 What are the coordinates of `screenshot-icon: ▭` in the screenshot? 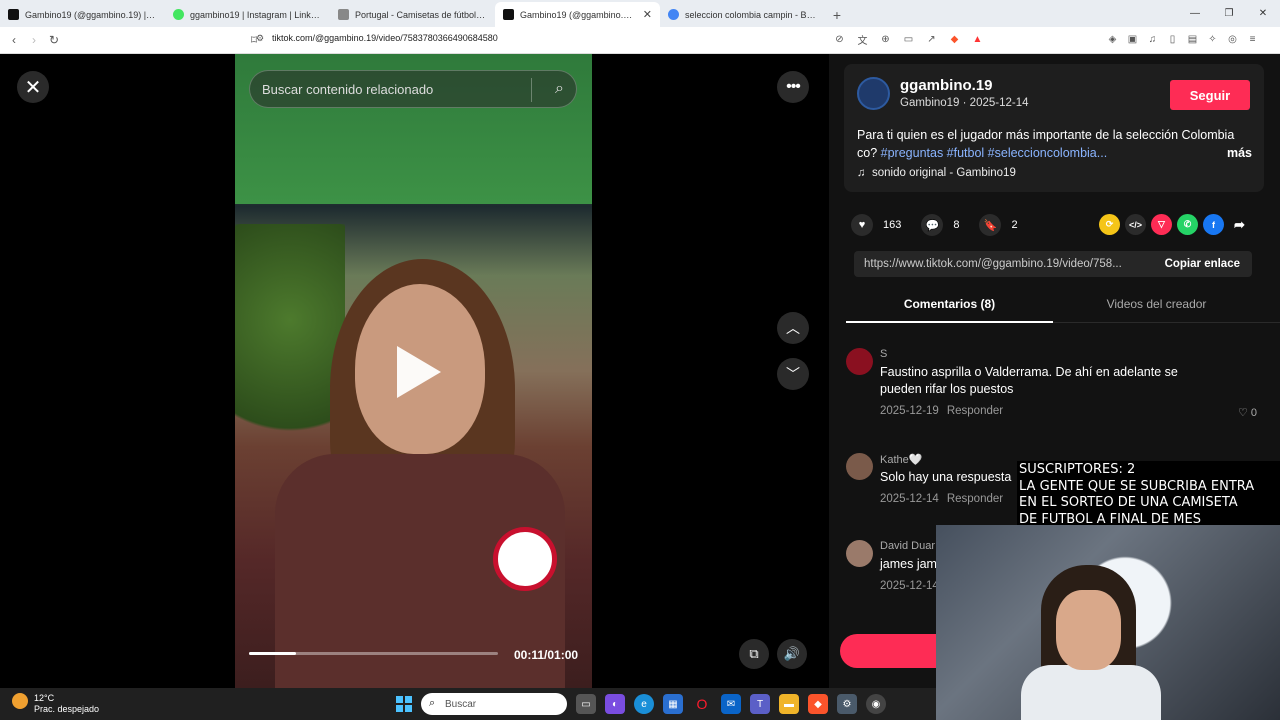 It's located at (908, 39).